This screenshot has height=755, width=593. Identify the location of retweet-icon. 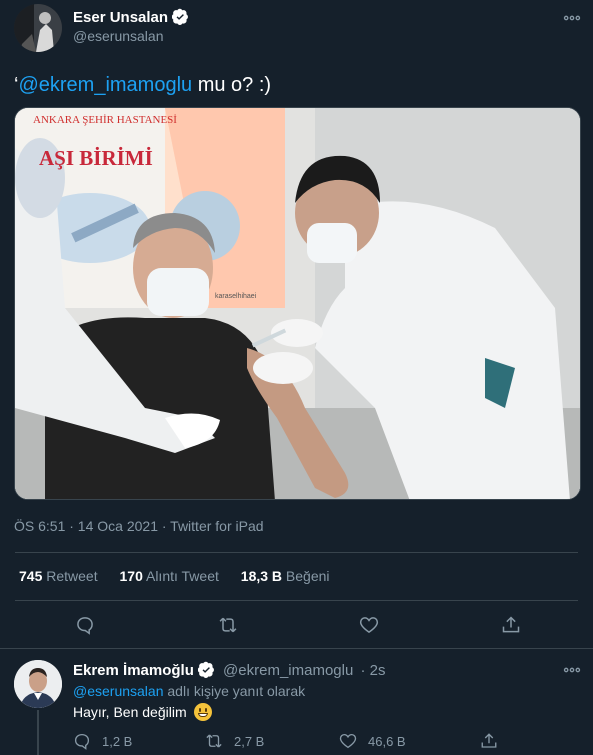
(228, 625).